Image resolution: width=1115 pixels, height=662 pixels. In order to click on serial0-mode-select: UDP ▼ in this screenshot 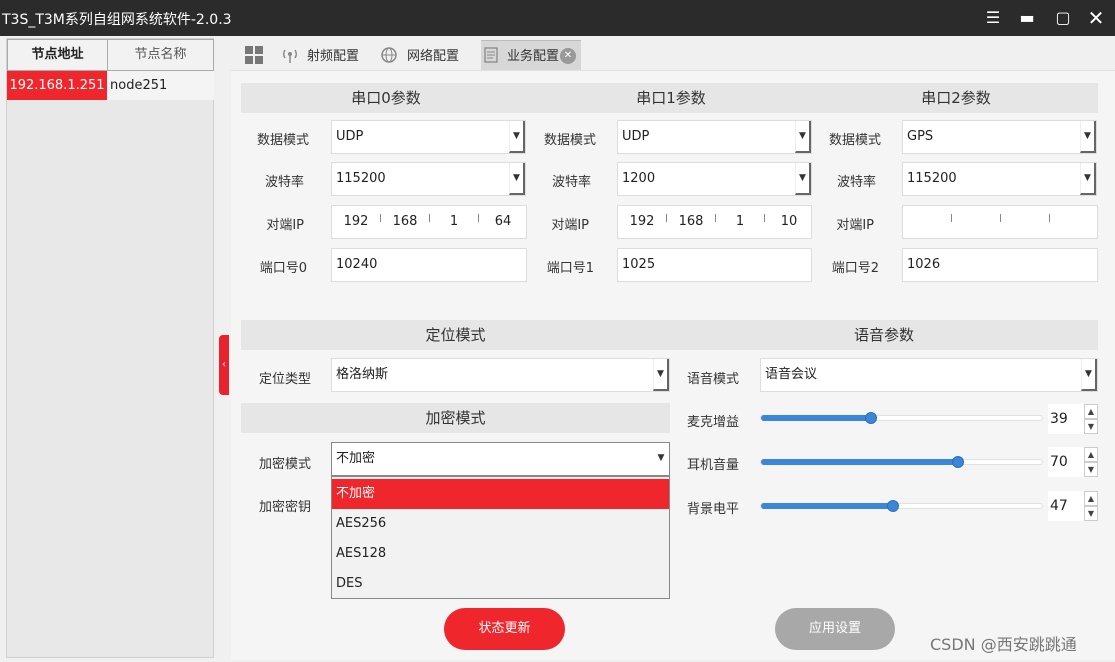, I will do `click(428, 137)`.